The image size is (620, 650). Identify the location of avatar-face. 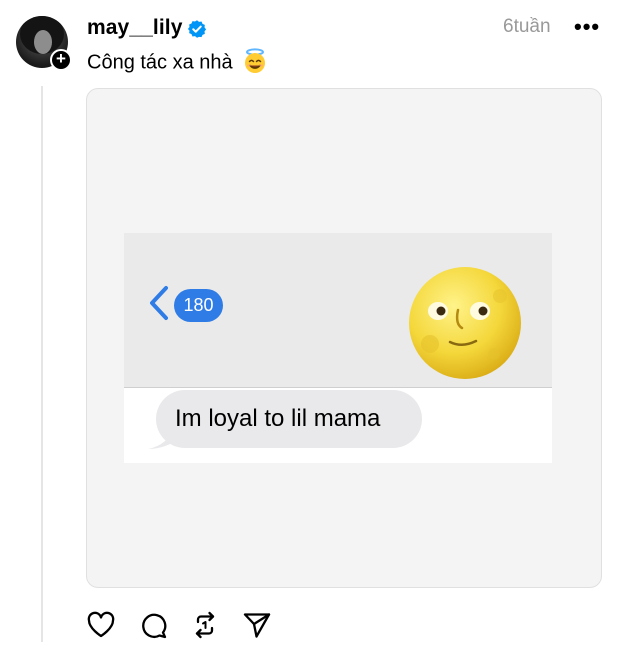
(43, 42).